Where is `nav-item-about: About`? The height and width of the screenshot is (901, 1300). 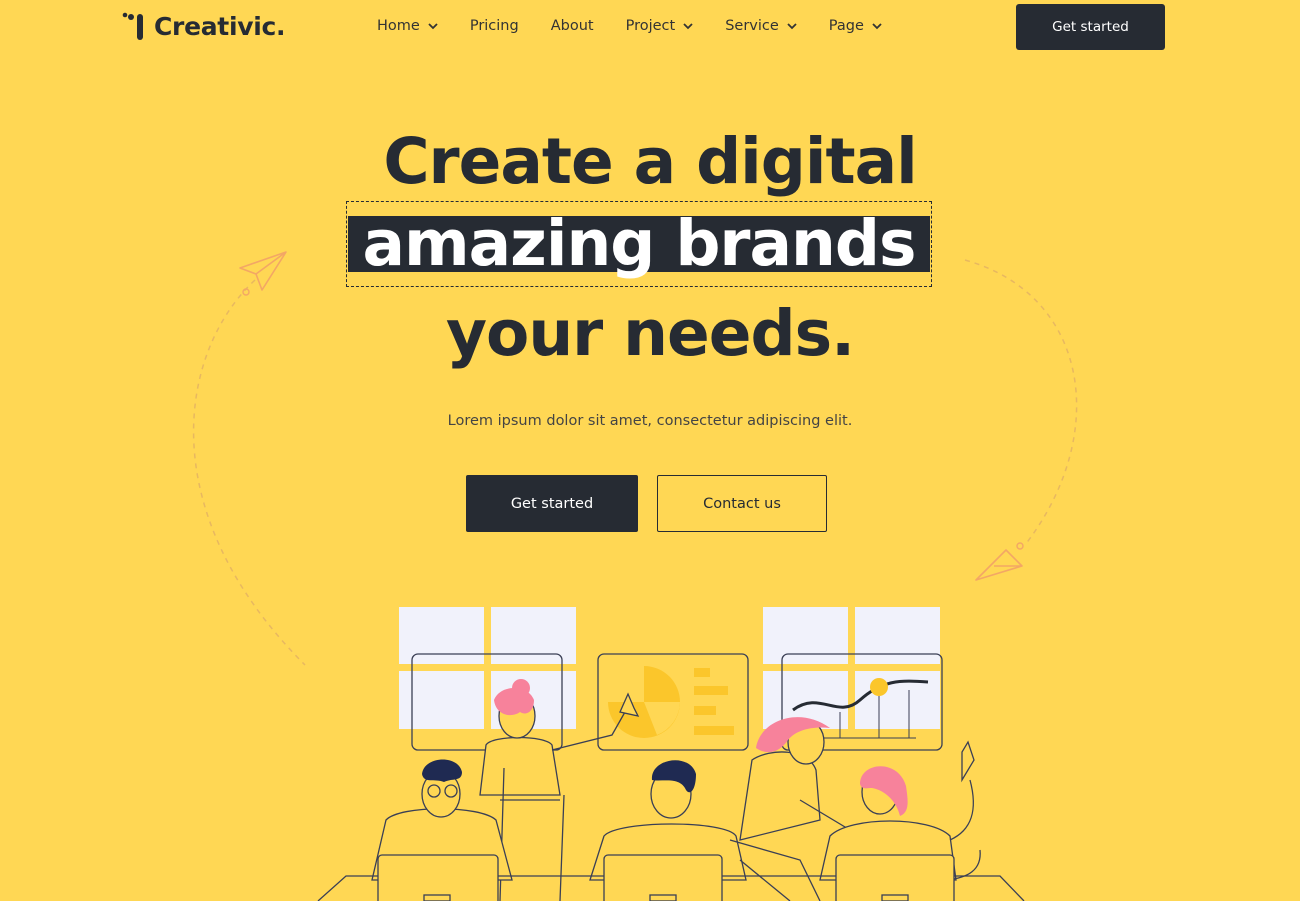 nav-item-about: About is located at coordinates (572, 26).